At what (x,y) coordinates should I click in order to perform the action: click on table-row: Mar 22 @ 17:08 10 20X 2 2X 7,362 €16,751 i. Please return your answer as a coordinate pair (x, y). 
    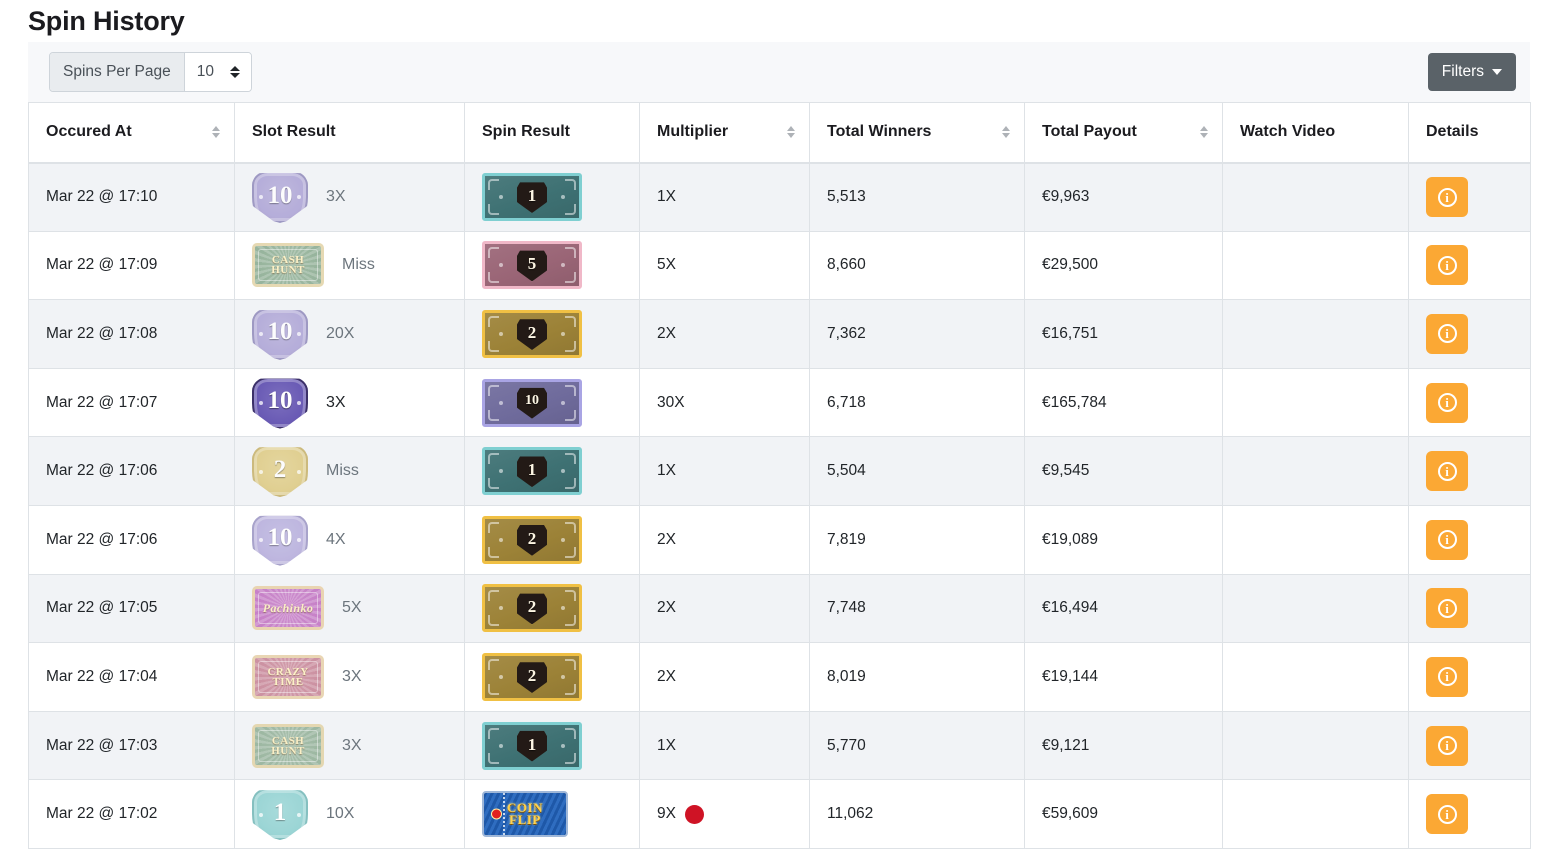
    Looking at the image, I should click on (779, 334).